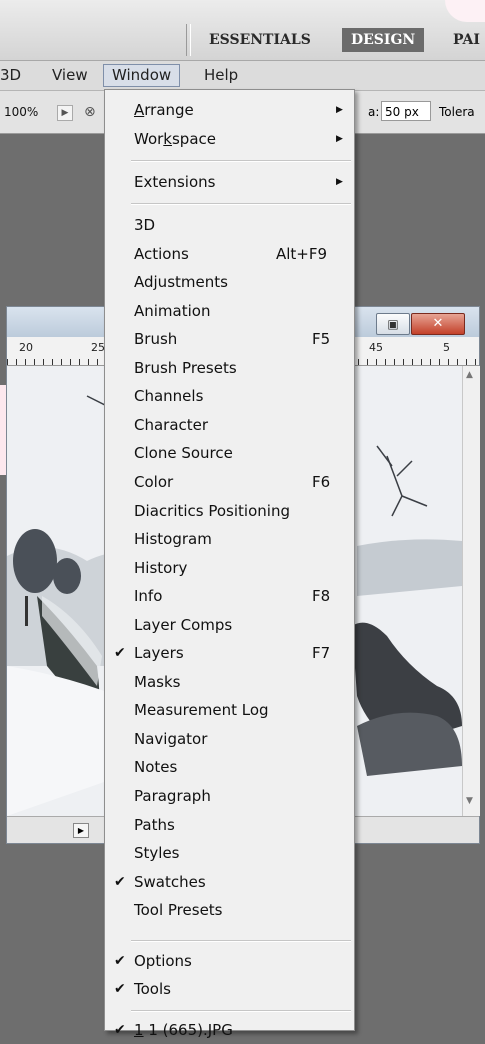  What do you see at coordinates (383, 40) in the screenshot?
I see `workspace-design-button: DESIGN` at bounding box center [383, 40].